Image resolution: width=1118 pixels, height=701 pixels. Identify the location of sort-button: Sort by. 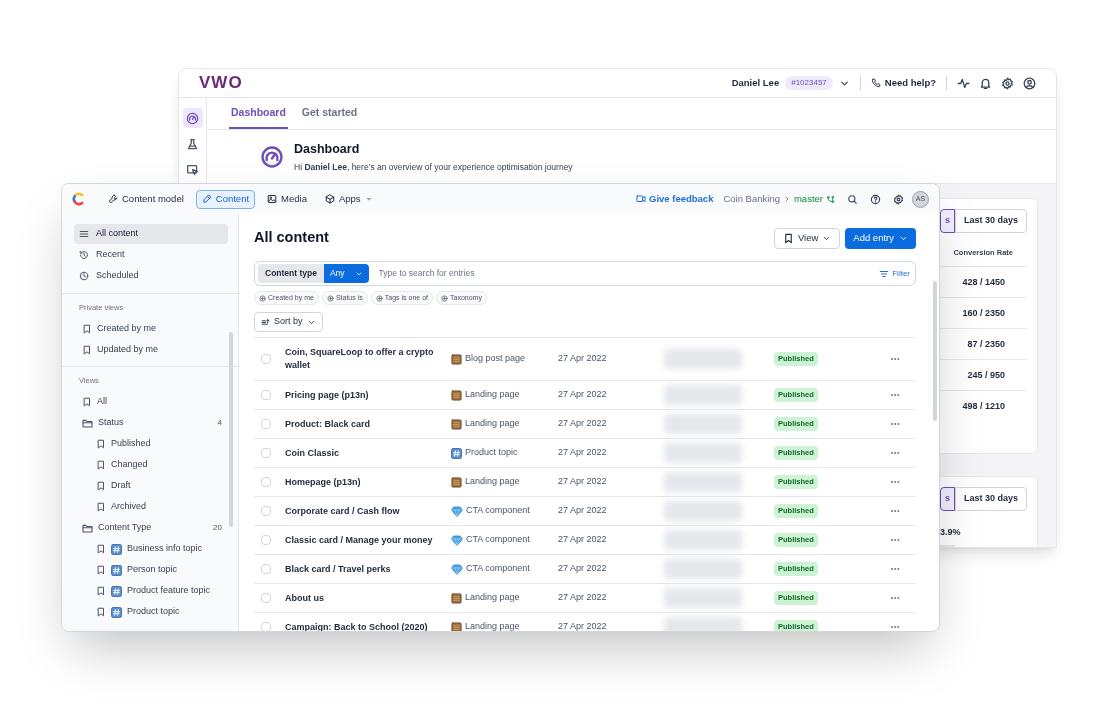
(288, 322).